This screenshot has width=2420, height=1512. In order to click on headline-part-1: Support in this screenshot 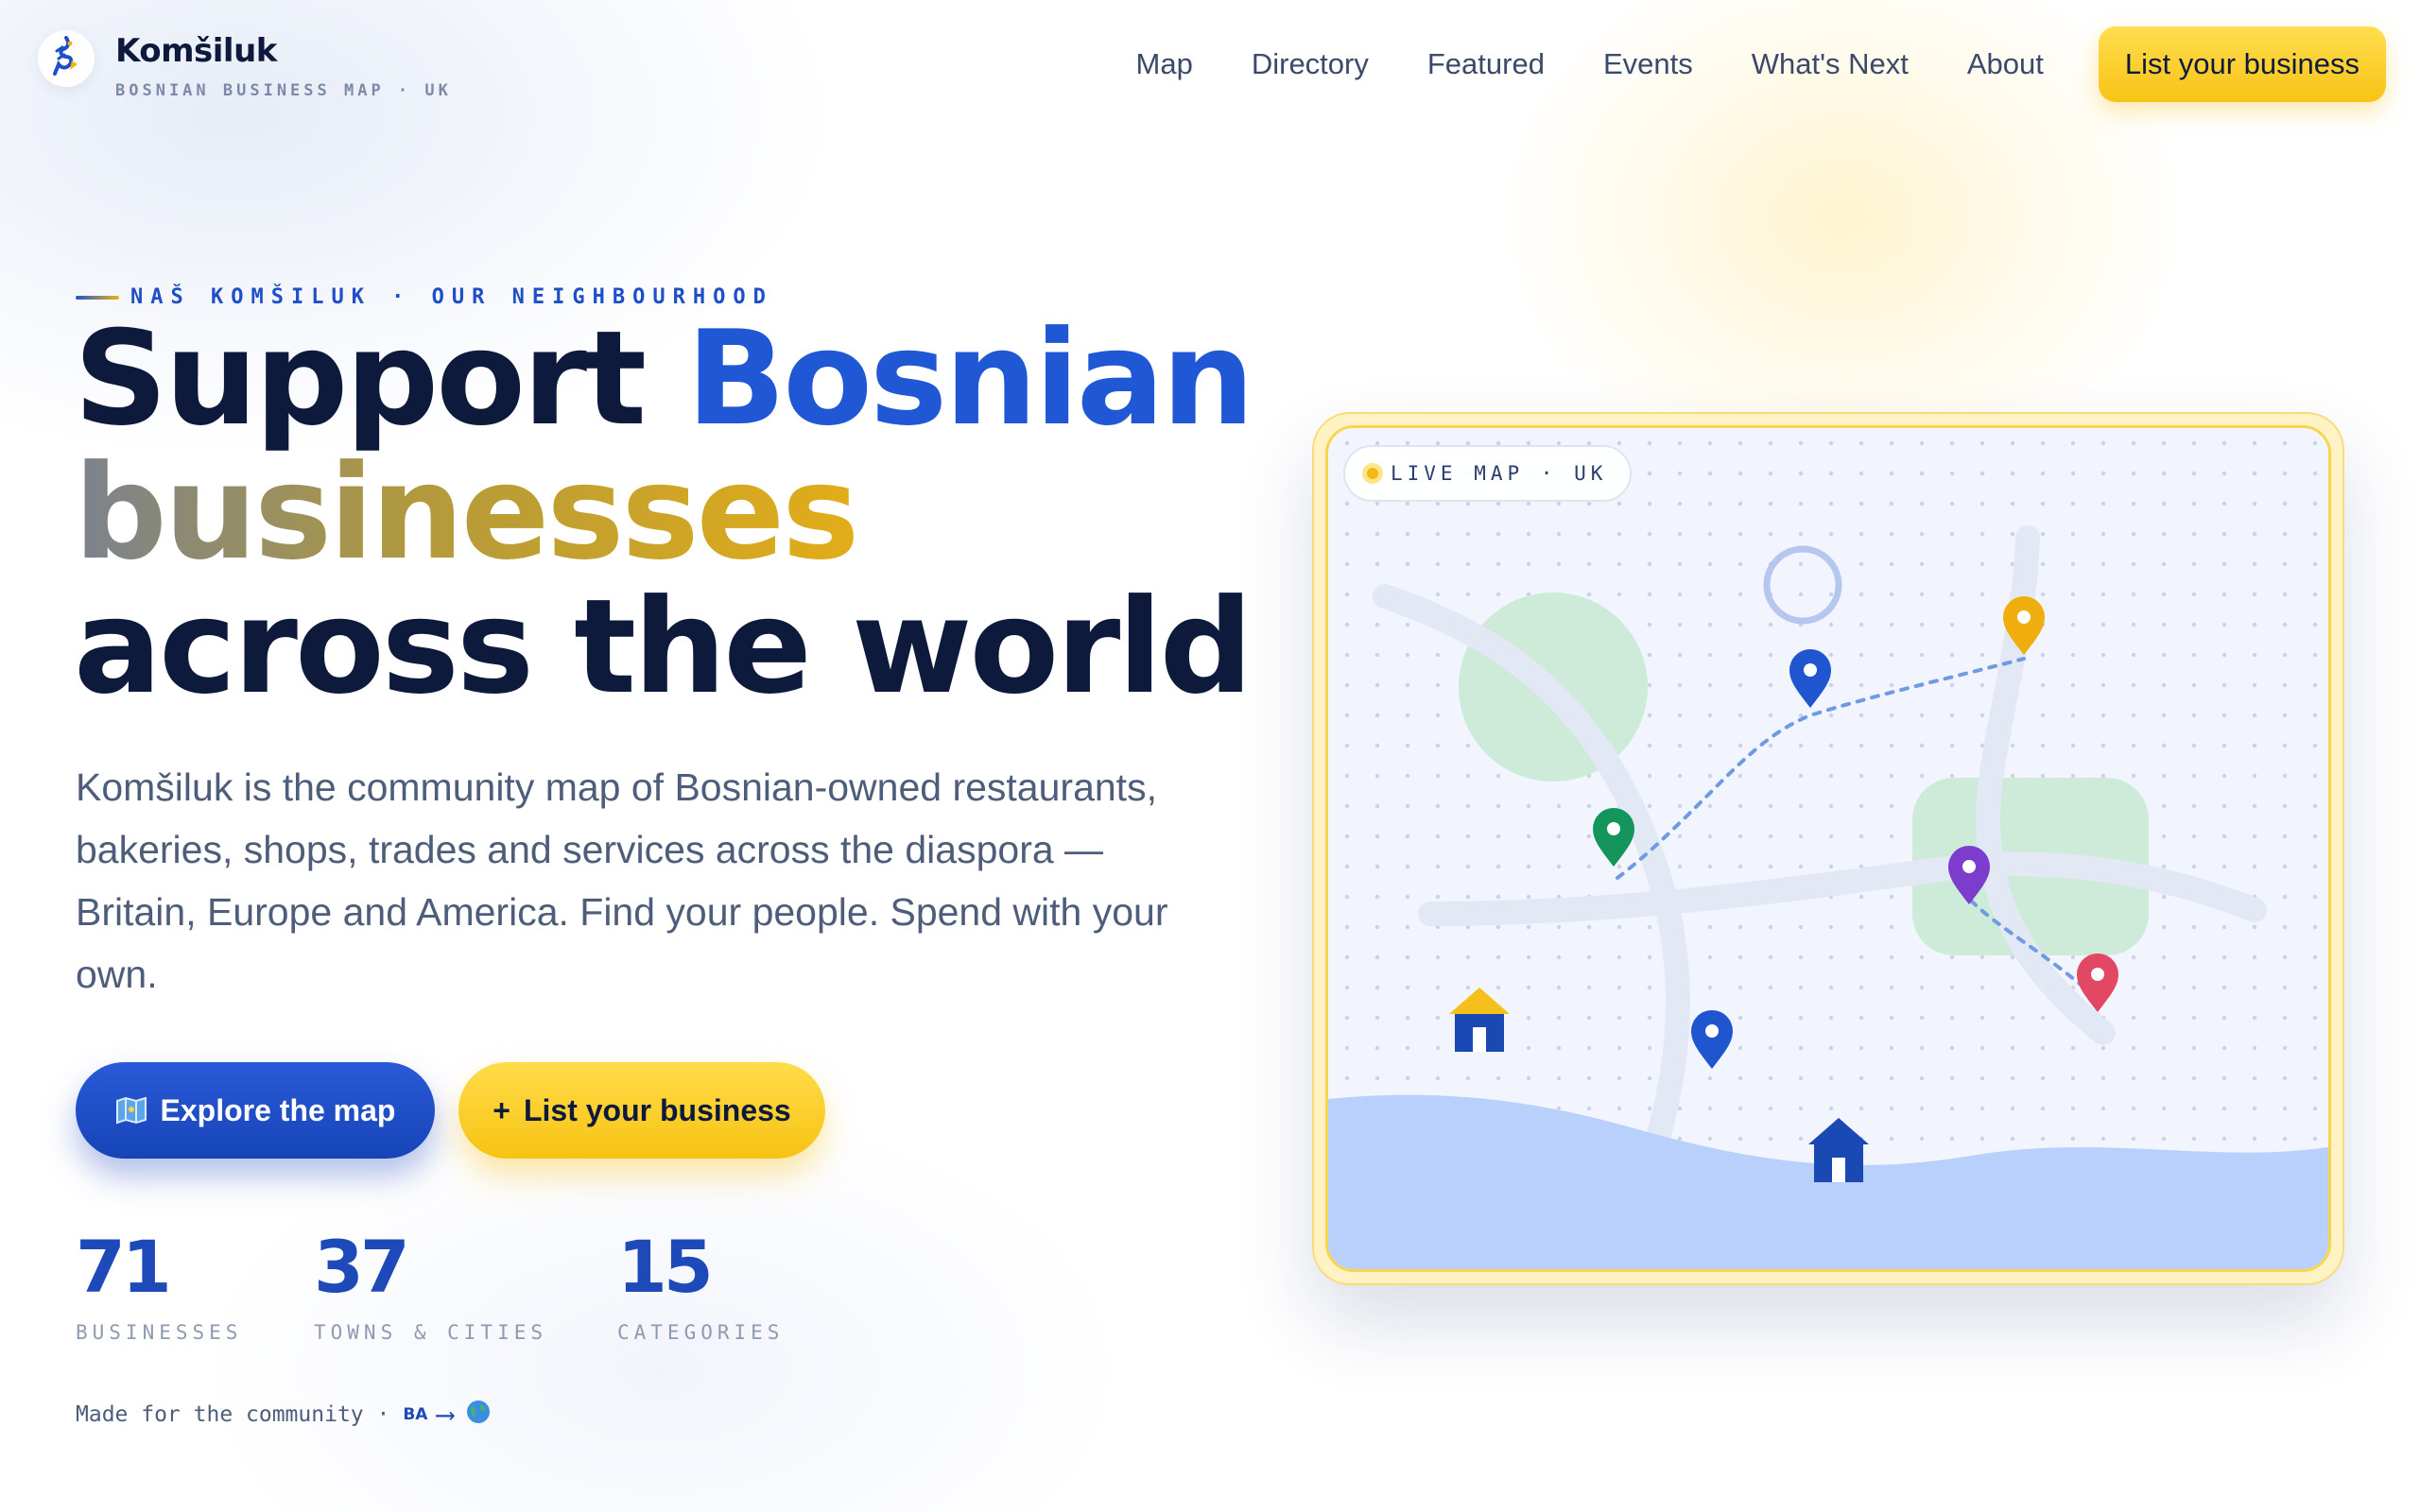, I will do `click(380, 378)`.